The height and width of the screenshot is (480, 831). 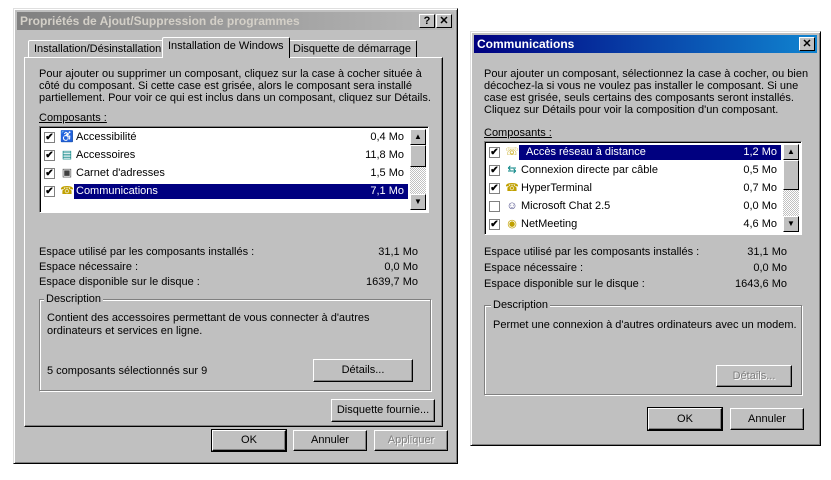 I want to click on list-item-accessibility: ✔ ♿ Accessibilité 0,4 Mo, so click(x=234, y=137).